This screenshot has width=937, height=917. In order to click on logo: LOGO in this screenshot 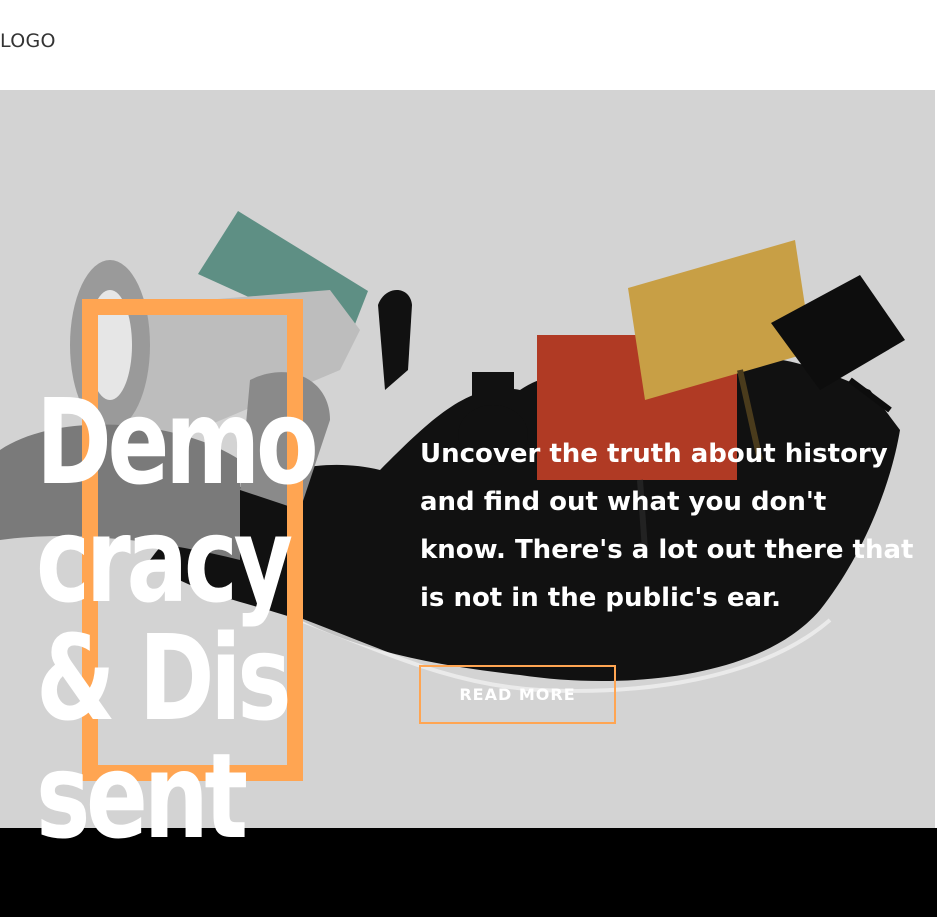, I will do `click(28, 41)`.